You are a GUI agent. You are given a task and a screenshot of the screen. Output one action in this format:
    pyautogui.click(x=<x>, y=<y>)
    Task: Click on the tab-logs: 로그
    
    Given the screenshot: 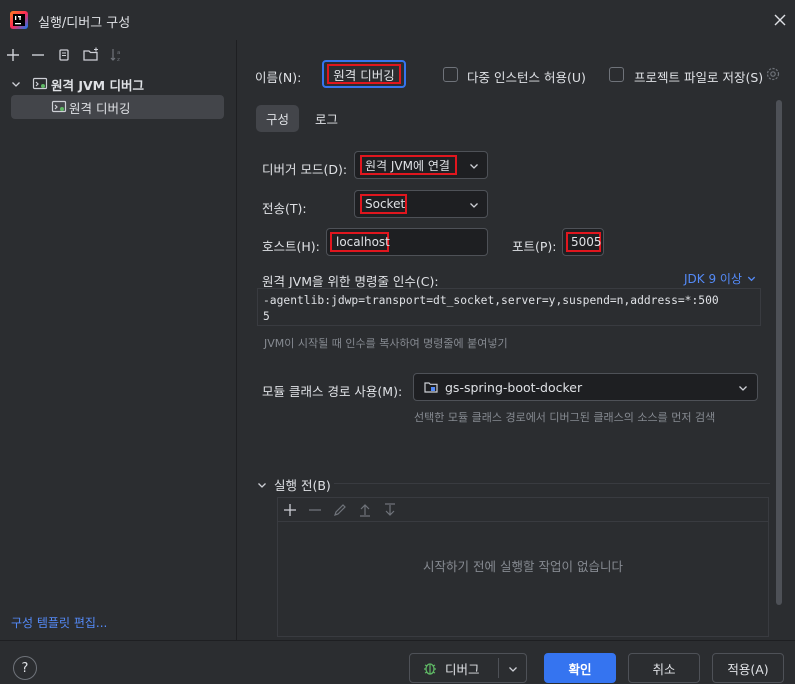 What is the action you would take?
    pyautogui.click(x=326, y=118)
    